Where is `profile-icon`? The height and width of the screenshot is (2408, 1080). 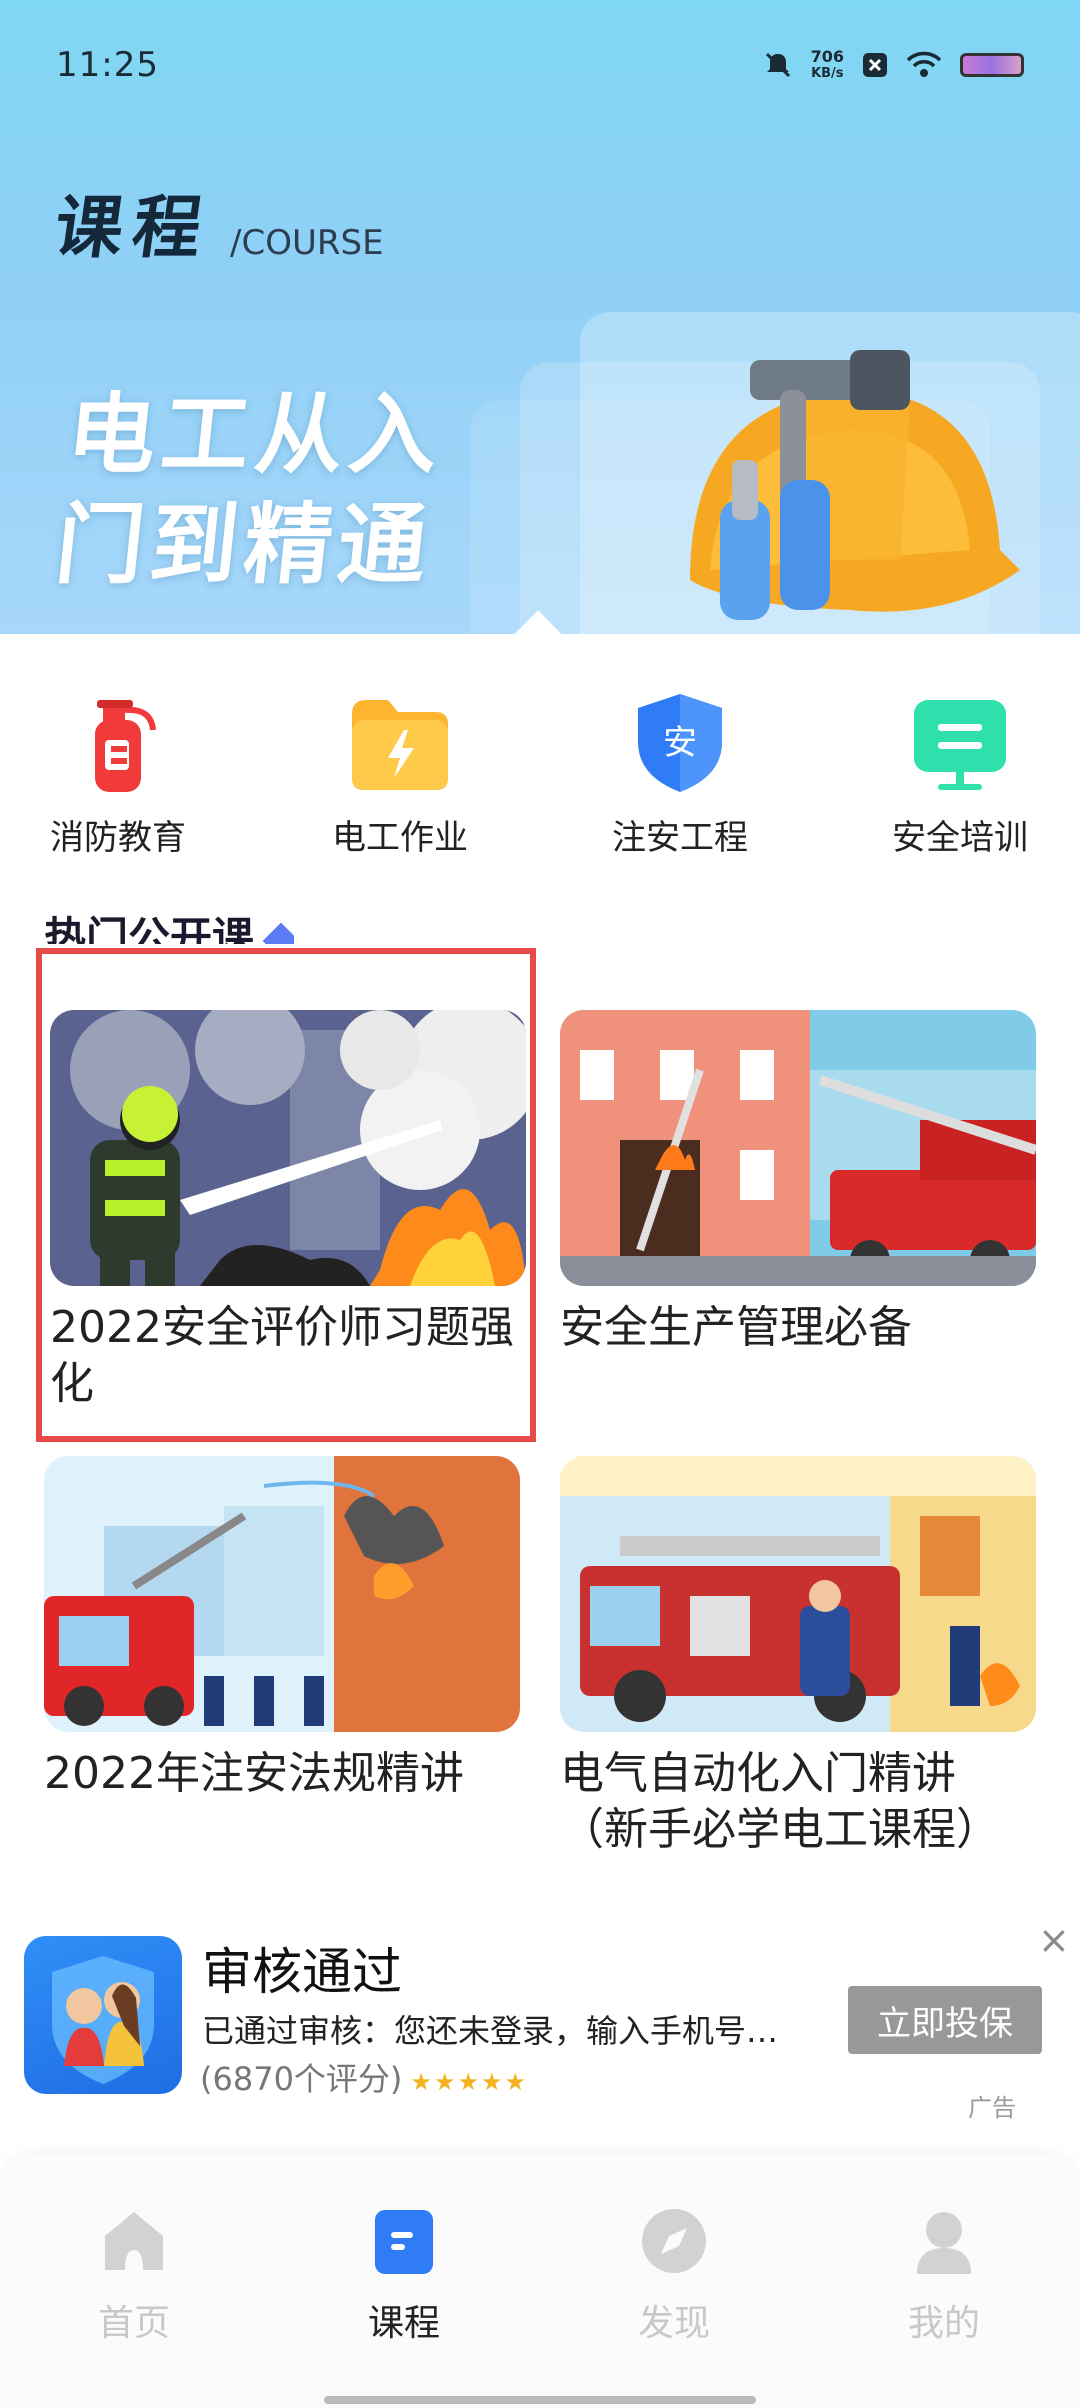
profile-icon is located at coordinates (944, 2243).